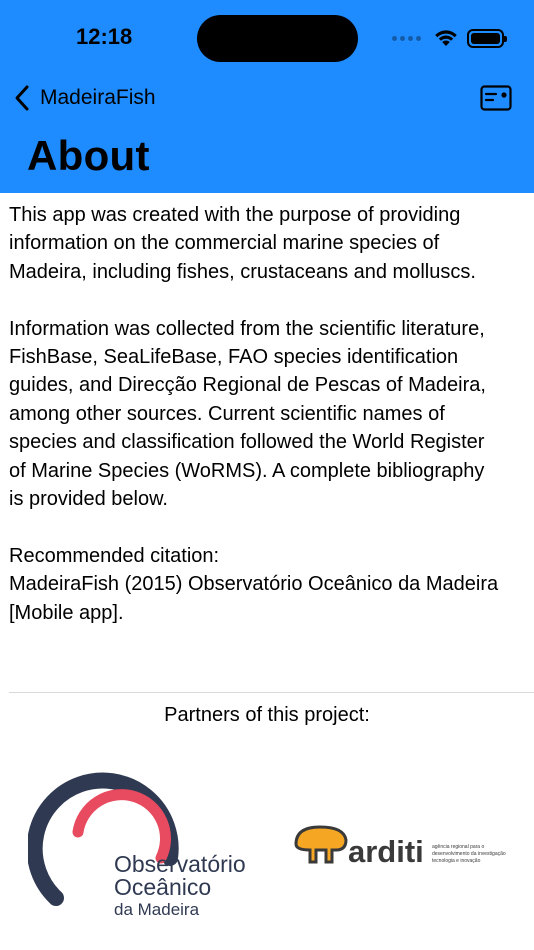 This screenshot has height=950, width=534. Describe the element at coordinates (267, 715) in the screenshot. I see `partners-title: Partners of this project:` at that location.